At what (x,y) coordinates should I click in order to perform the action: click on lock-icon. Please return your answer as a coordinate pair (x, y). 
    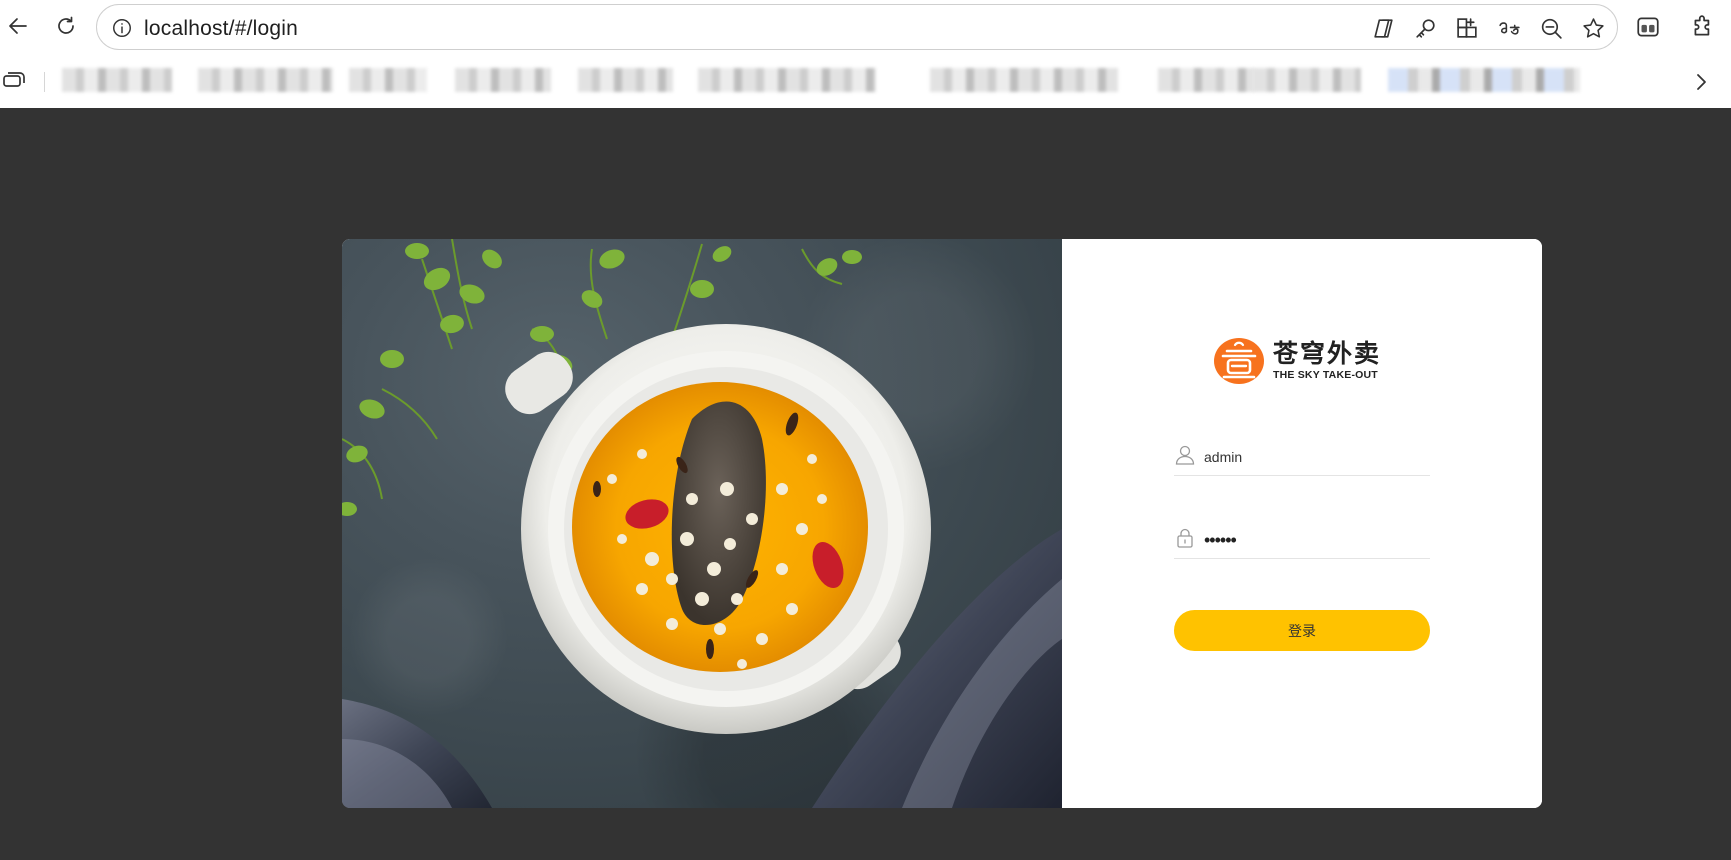
    Looking at the image, I should click on (1185, 538).